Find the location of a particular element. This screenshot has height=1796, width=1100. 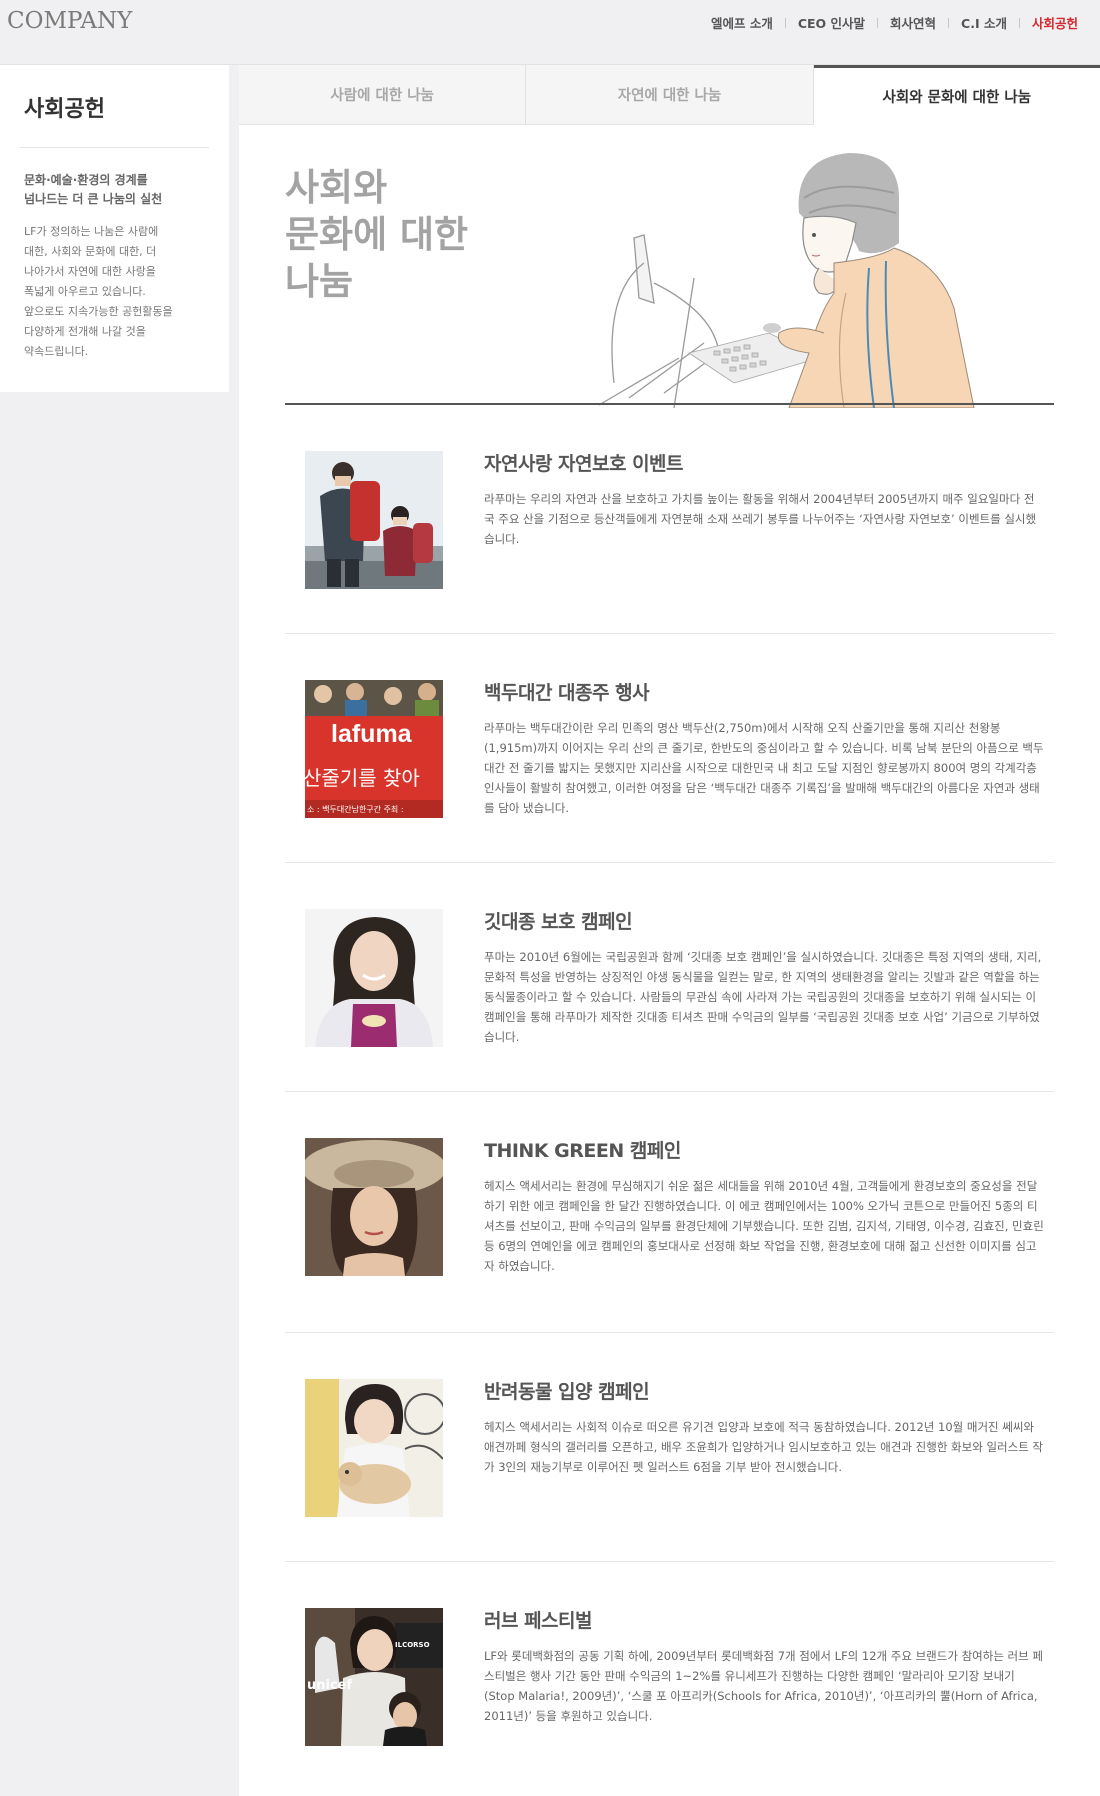

nav-item-lf-intro: 엘에프 소개 is located at coordinates (742, 22).